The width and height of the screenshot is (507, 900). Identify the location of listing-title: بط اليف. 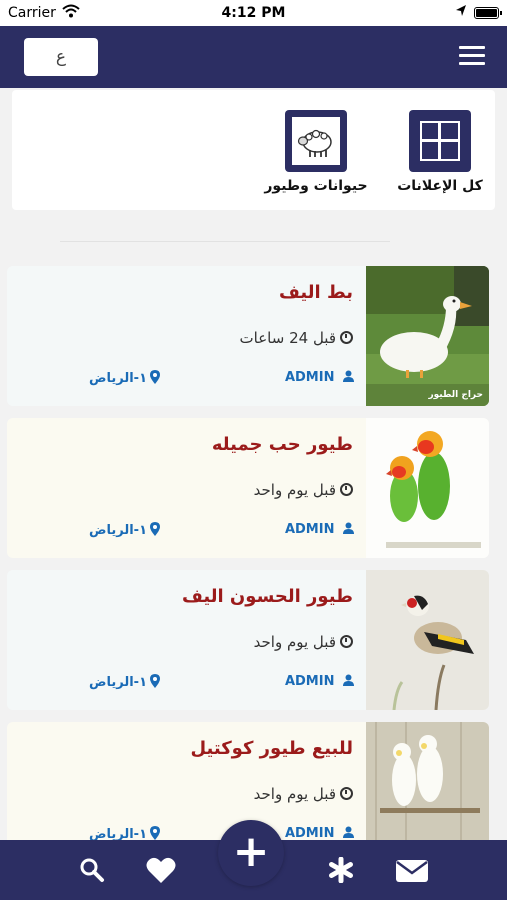
(316, 292).